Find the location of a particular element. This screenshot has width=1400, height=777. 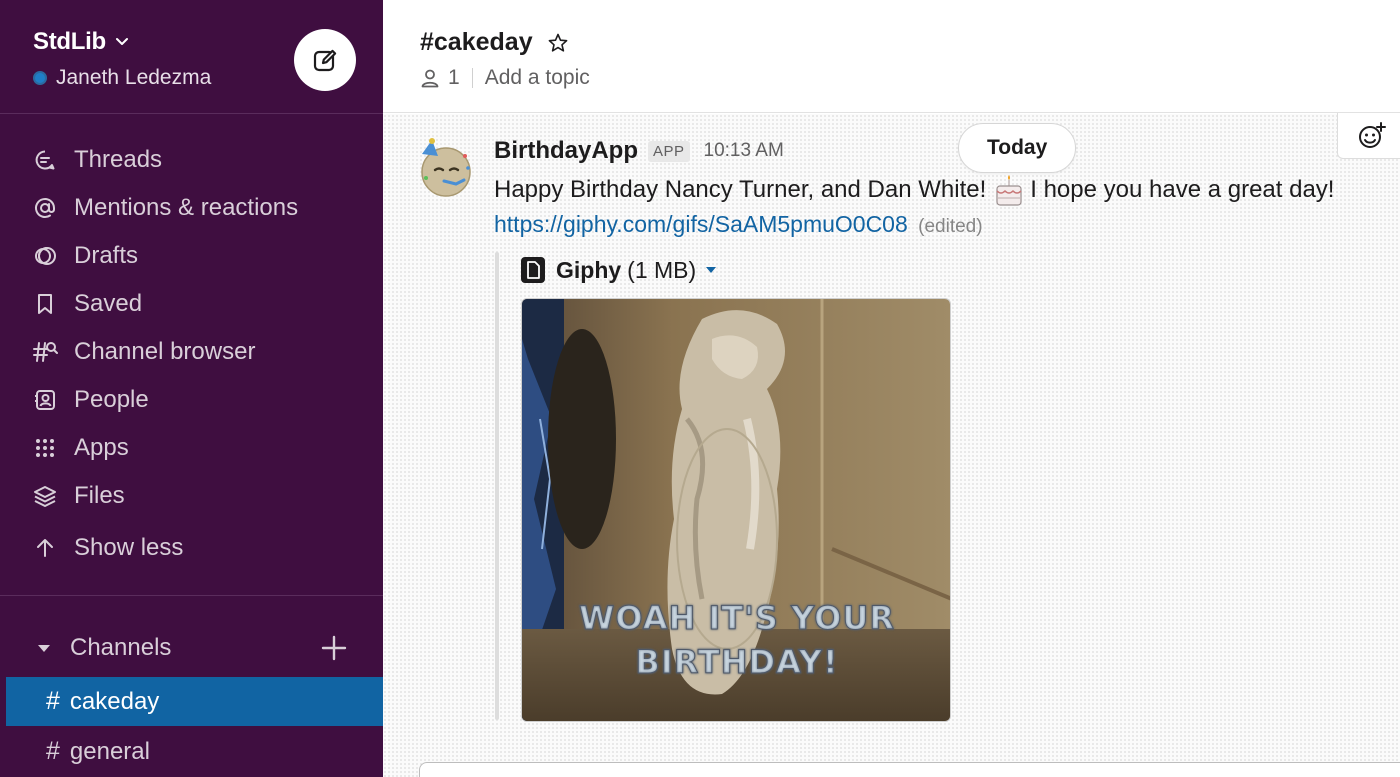

gif-caption-line1: WOAH IT'S YOUR is located at coordinates (737, 618).